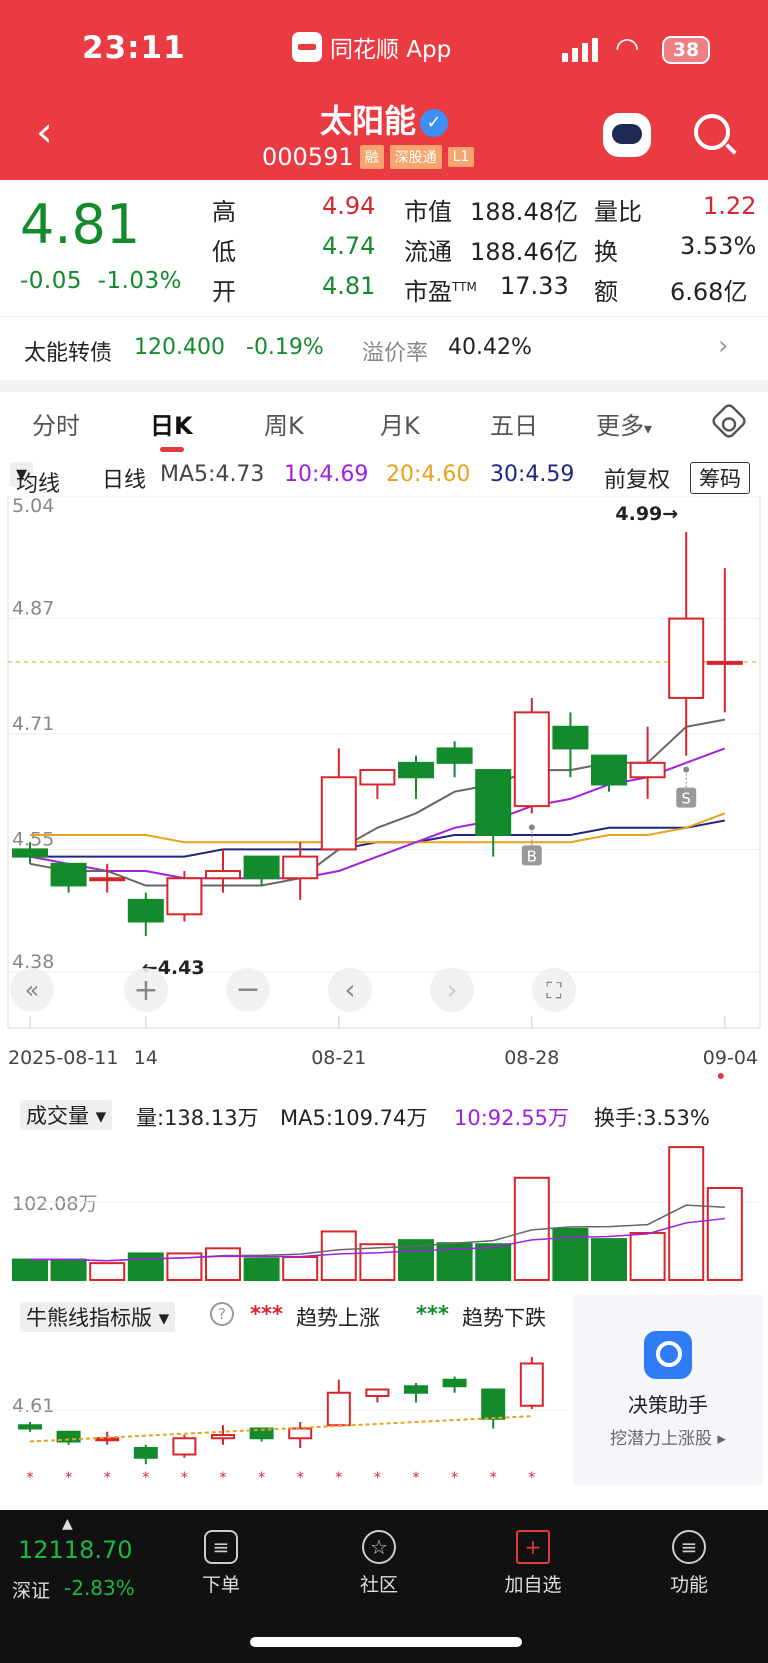 This screenshot has height=1663, width=768. What do you see at coordinates (532, 856) in the screenshot?
I see `trade-marker-label: B` at bounding box center [532, 856].